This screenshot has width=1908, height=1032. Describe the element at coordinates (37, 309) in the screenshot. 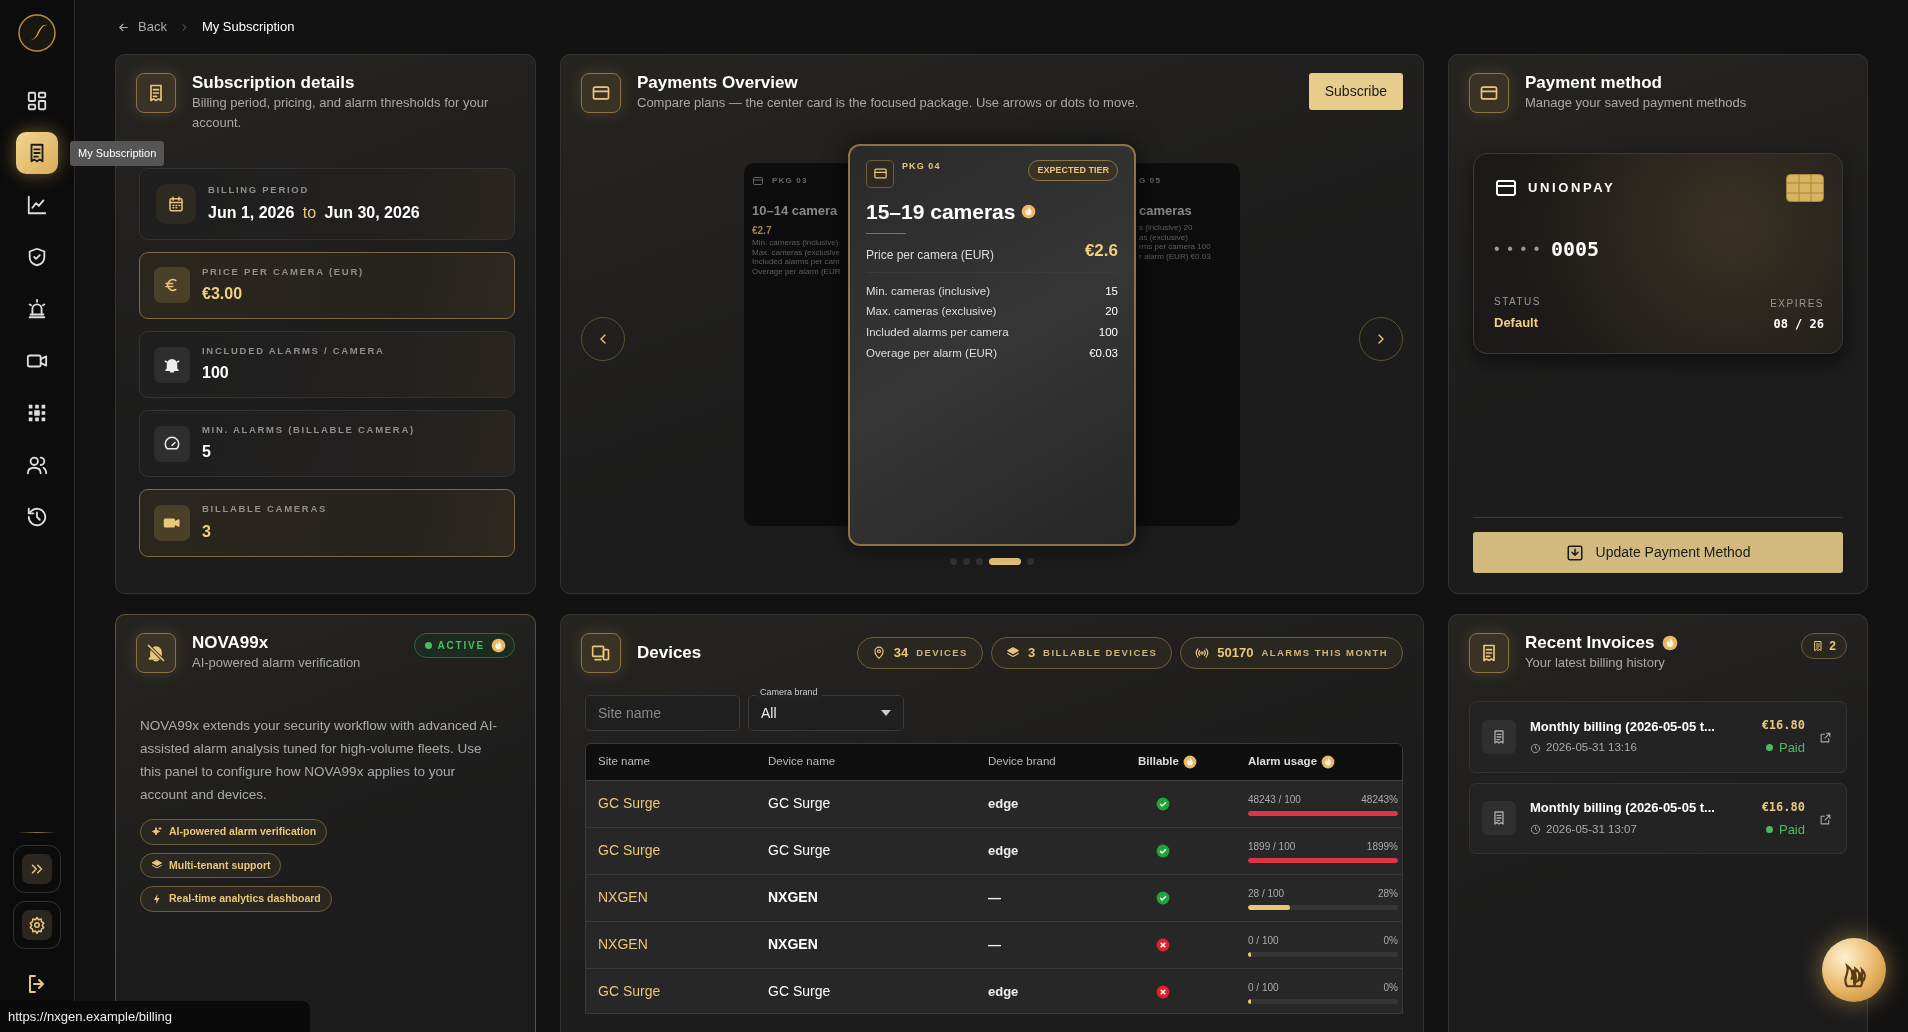

I see `siren-icon` at that location.